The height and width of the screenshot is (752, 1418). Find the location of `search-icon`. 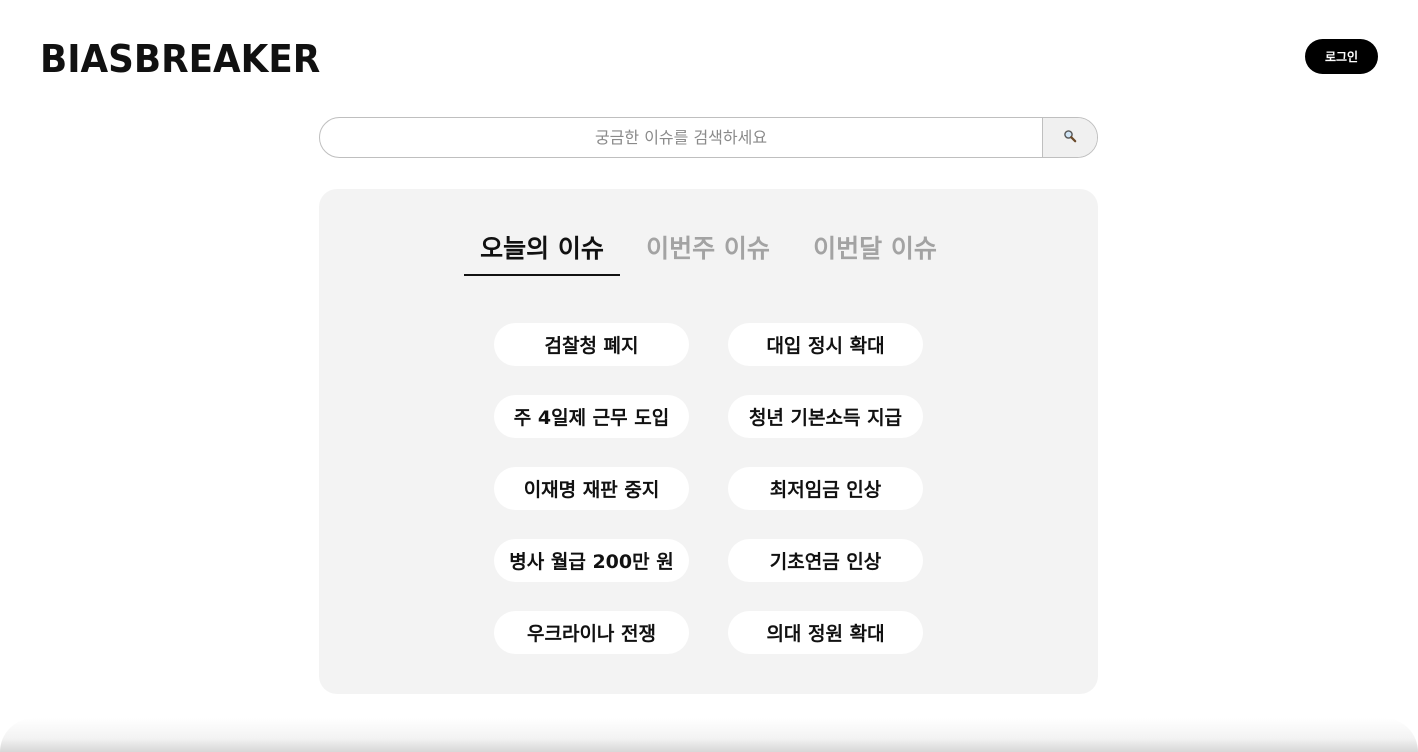

search-icon is located at coordinates (1070, 137).